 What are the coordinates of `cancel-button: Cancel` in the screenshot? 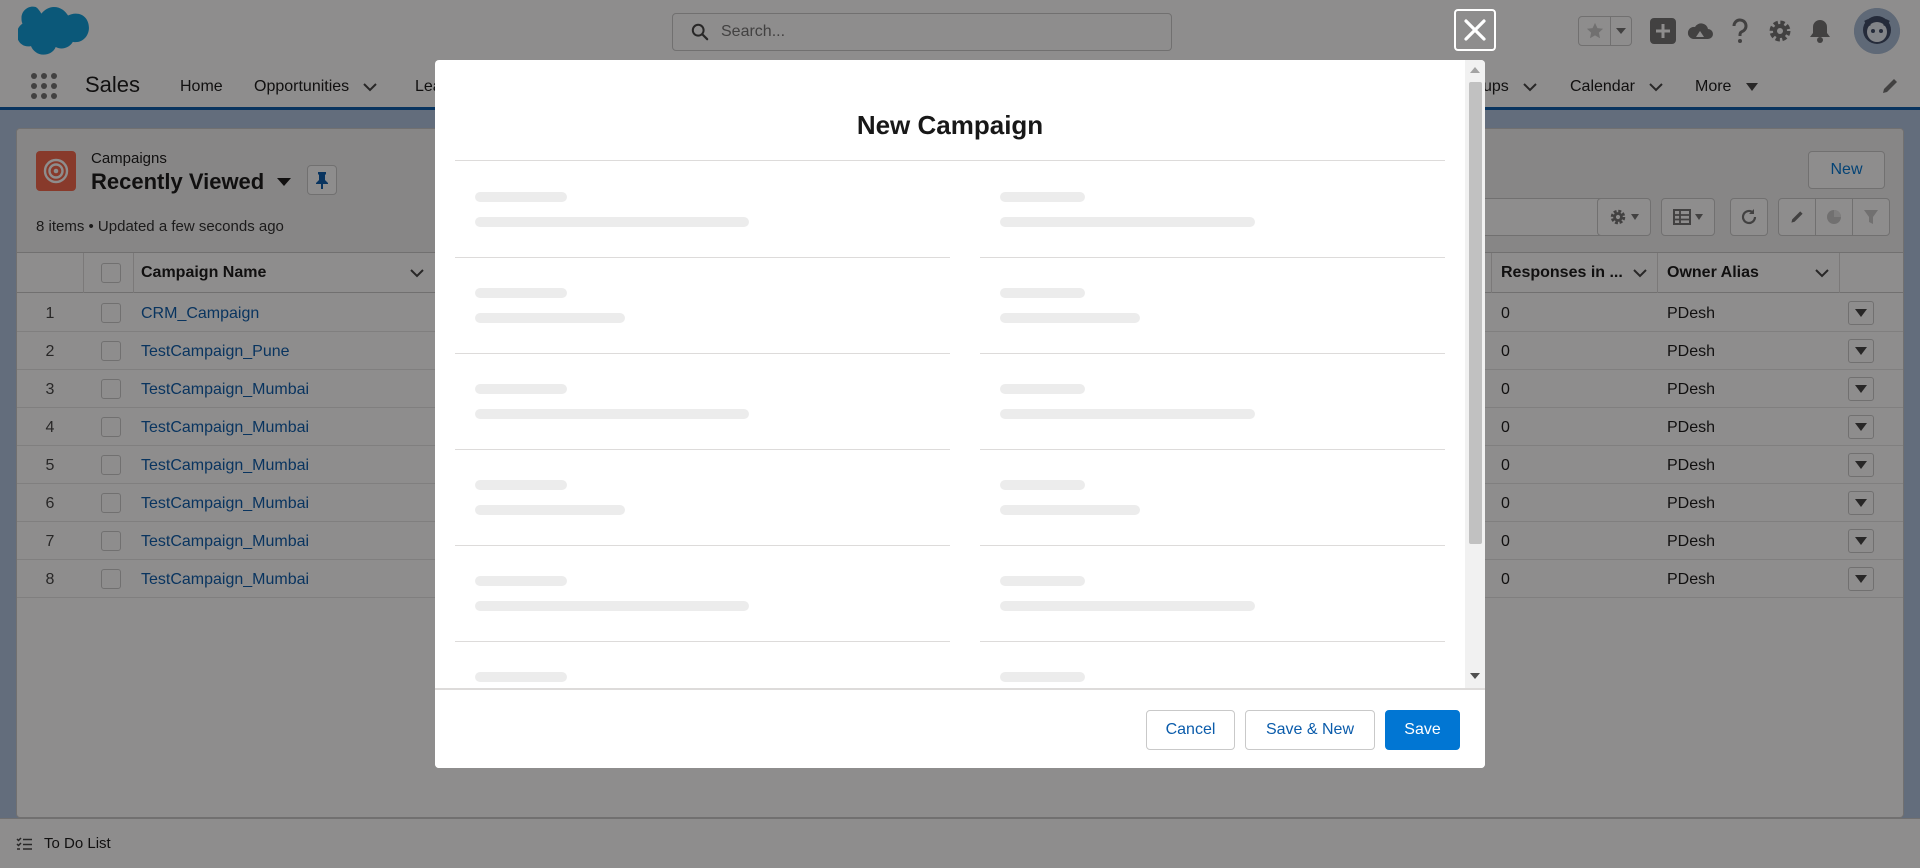 It's located at (1190, 730).